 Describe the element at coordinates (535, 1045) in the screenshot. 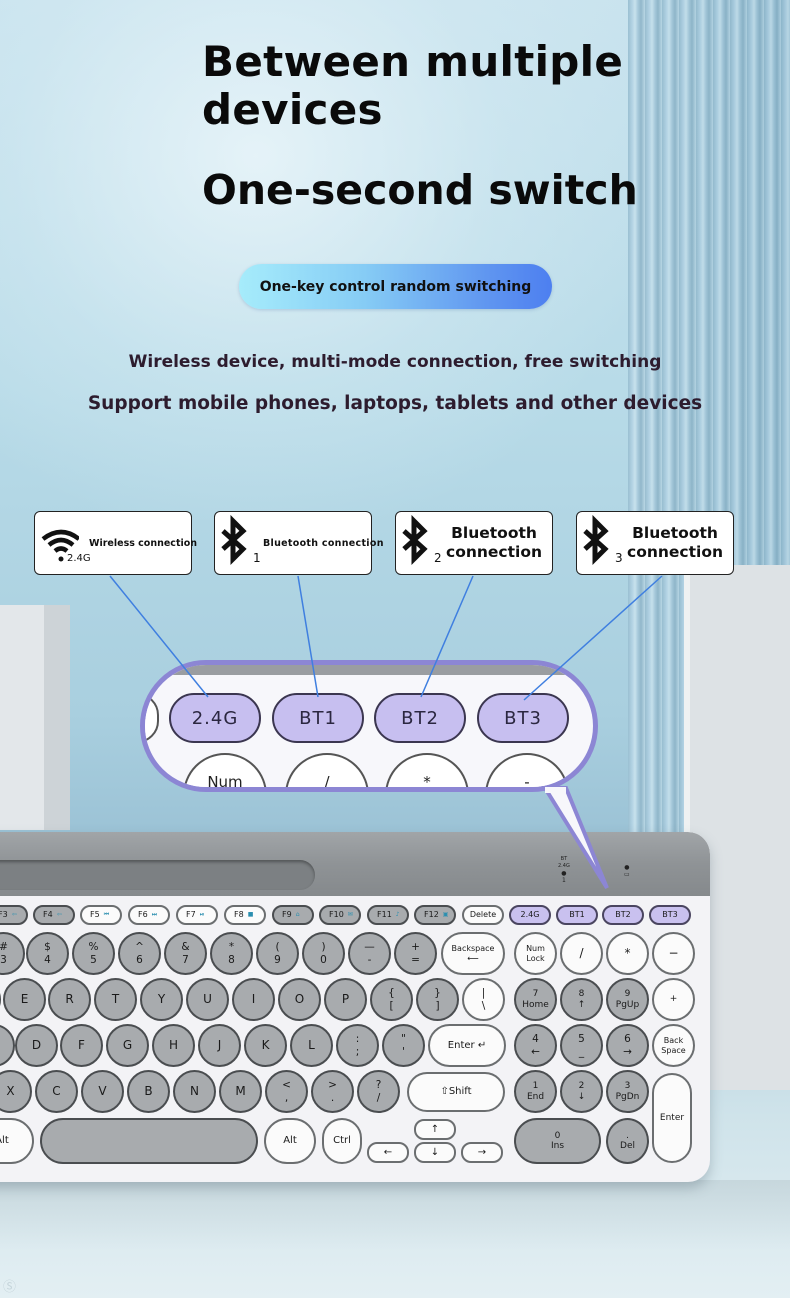

I see `key-numpad-4: 4 ←` at that location.